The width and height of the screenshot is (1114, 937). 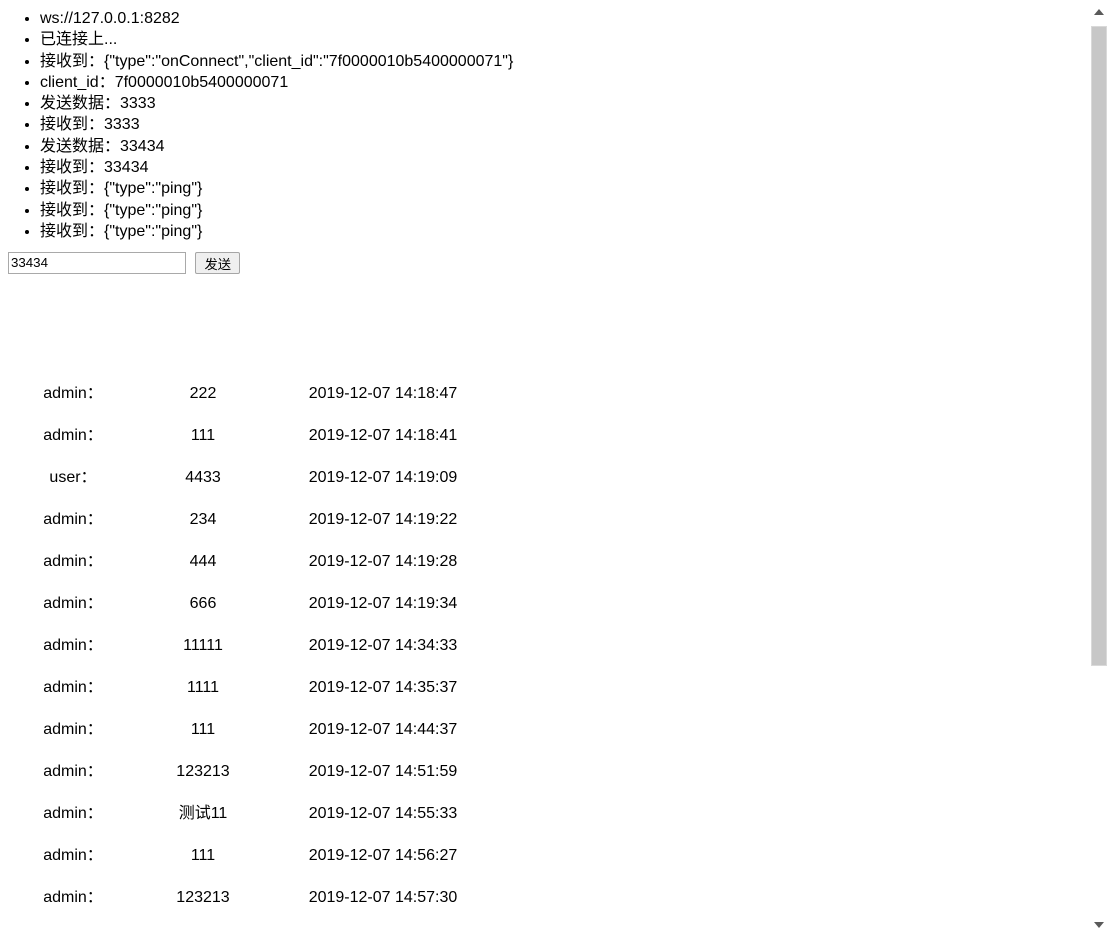 What do you see at coordinates (542, 814) in the screenshot?
I see `chat-message-row: admin： 测试11 2019-12-07 14:55:33` at bounding box center [542, 814].